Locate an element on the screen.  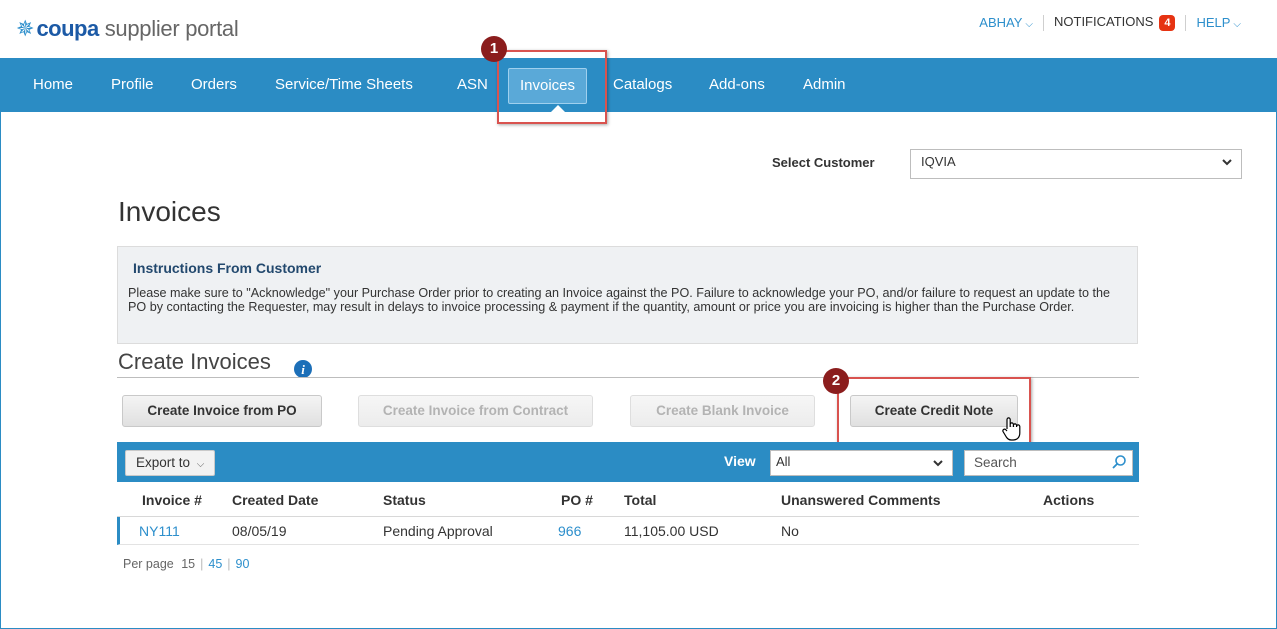
user-menu: ABHAY ⌵ is located at coordinates (1006, 22).